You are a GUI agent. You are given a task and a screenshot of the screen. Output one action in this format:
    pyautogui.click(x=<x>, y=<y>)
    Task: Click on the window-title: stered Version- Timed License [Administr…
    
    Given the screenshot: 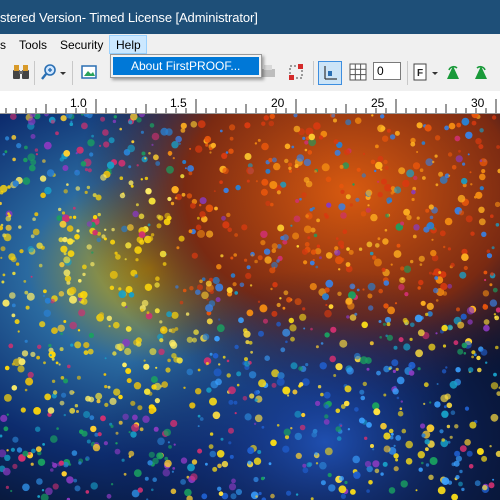 What is the action you would take?
    pyautogui.click(x=129, y=17)
    